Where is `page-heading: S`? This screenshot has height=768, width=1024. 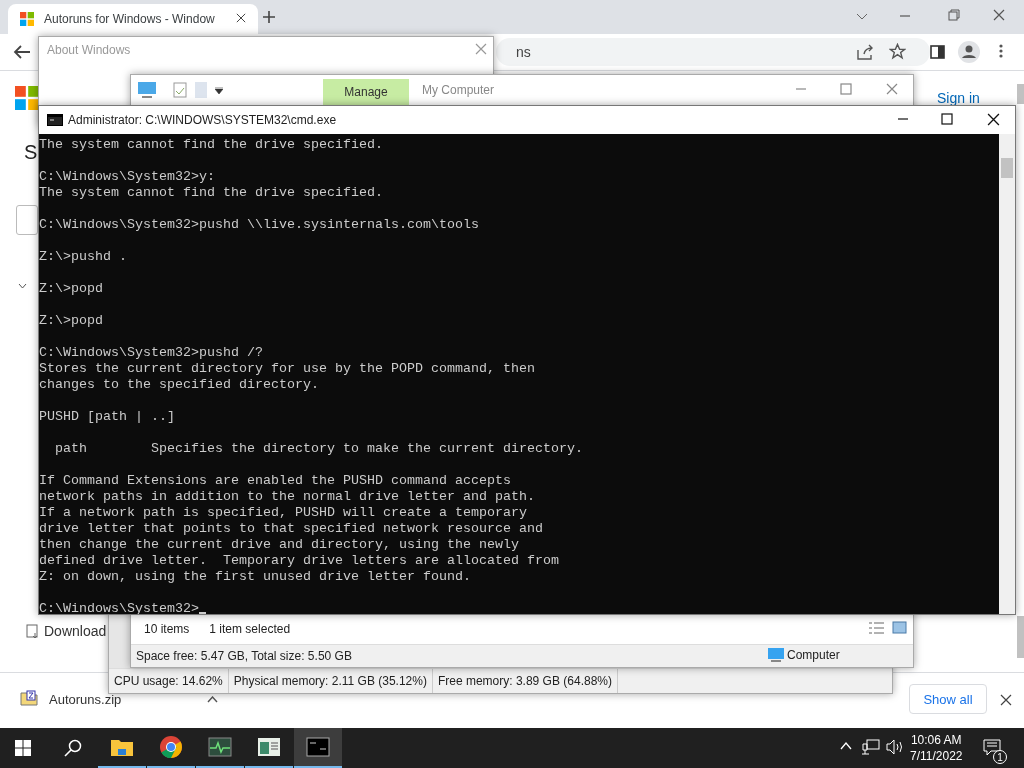 page-heading: S is located at coordinates (31, 152).